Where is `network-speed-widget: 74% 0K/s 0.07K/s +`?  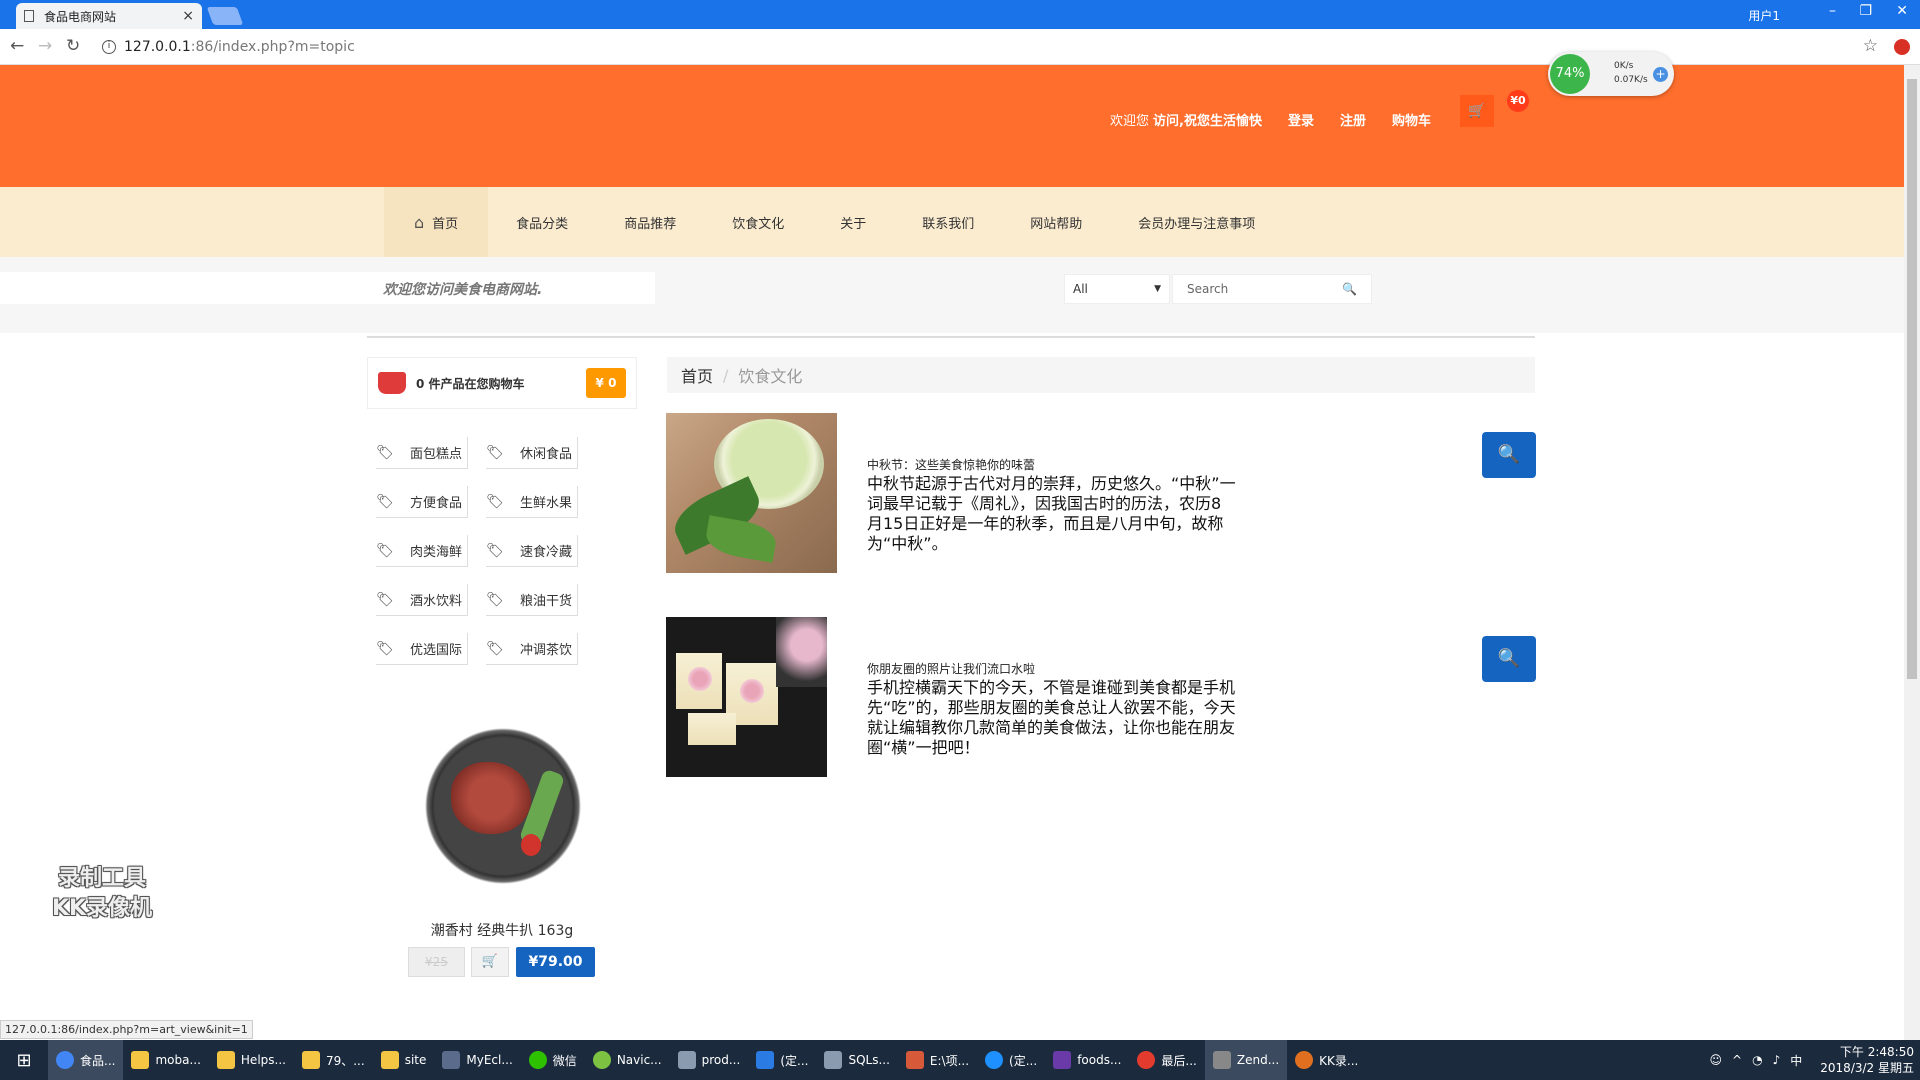
network-speed-widget: 74% 0K/s 0.07K/s + is located at coordinates (1611, 74).